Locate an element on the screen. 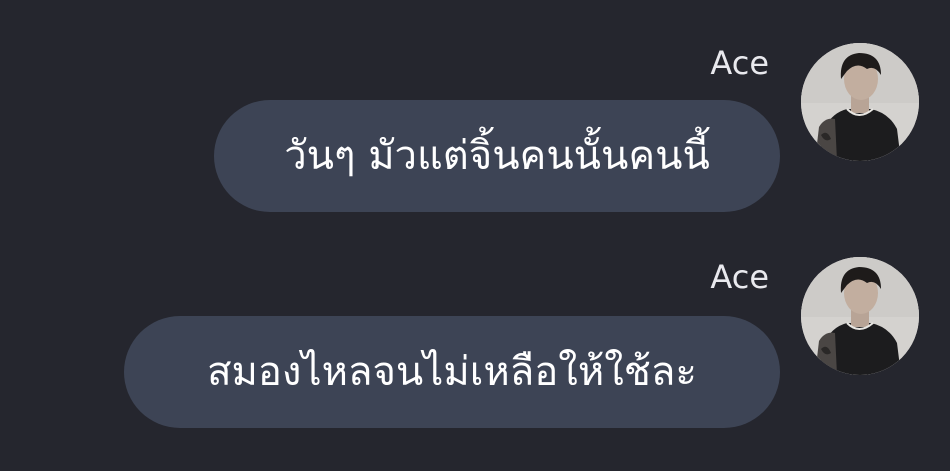 The width and height of the screenshot is (950, 471). message-bubble: วันๆ มัวแต่จิ้นคนนั้นคนนี้ is located at coordinates (497, 156).